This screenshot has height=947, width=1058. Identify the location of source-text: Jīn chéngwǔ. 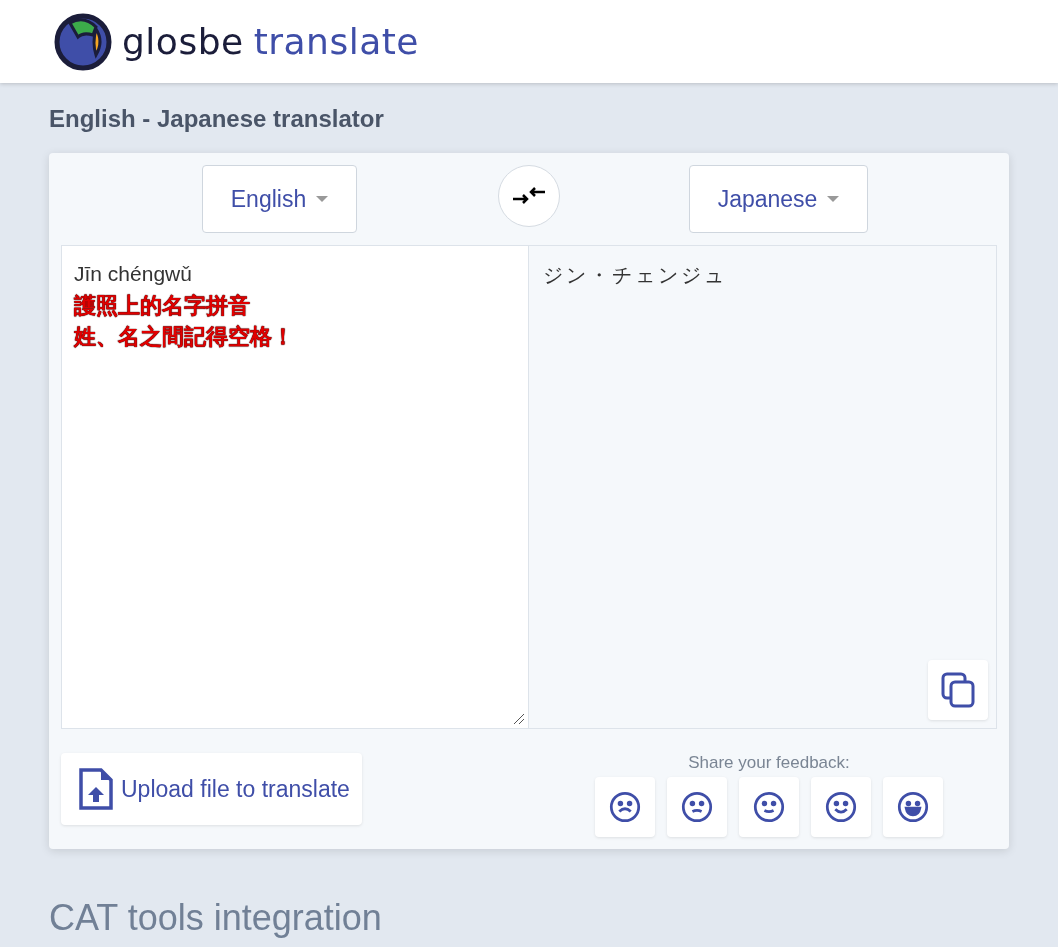
(133, 274).